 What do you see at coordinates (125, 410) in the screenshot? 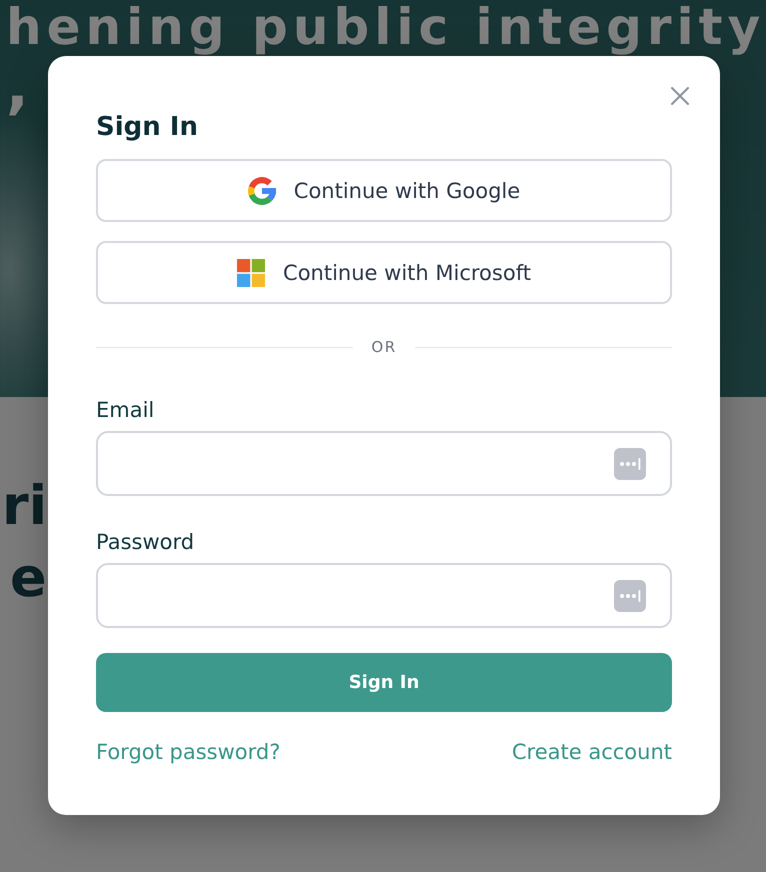
I see `email-label: Email` at bounding box center [125, 410].